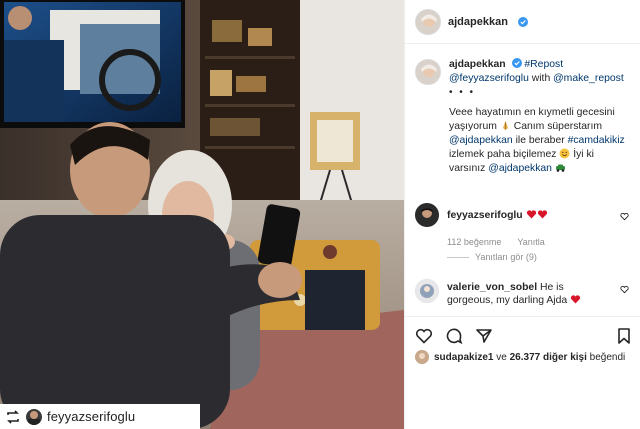 The image size is (640, 429). Describe the element at coordinates (489, 78) in the screenshot. I see `repost-user-mention: @feyyazserifoglu` at that location.